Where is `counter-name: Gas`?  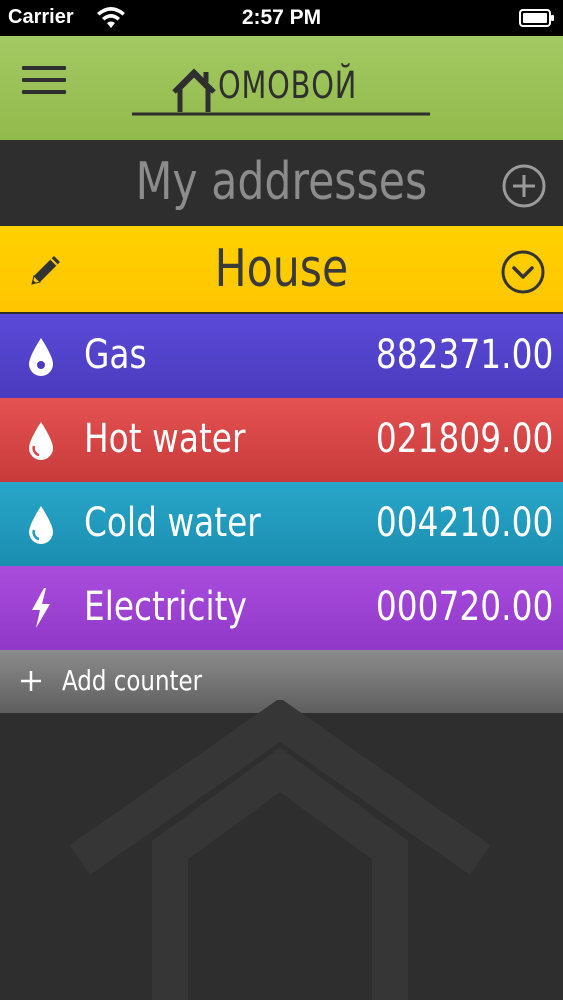
counter-name: Gas is located at coordinates (115, 355).